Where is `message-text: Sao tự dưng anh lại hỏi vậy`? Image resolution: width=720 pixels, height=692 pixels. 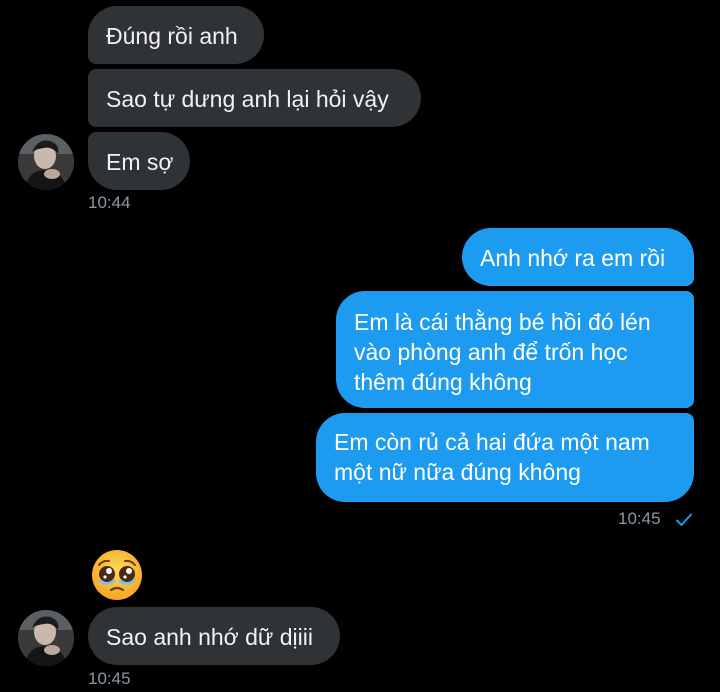 message-text: Sao tự dưng anh lại hỏi vậy is located at coordinates (247, 99).